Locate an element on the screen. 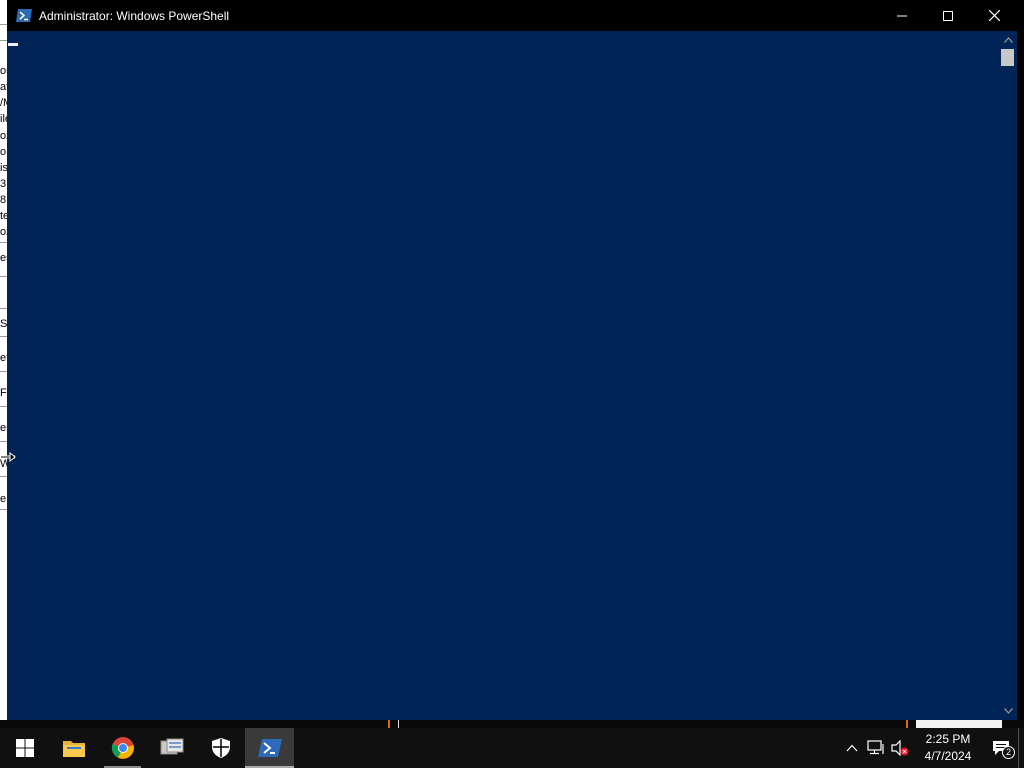 This screenshot has width=1024, height=768. folder-icon is located at coordinates (73, 749).